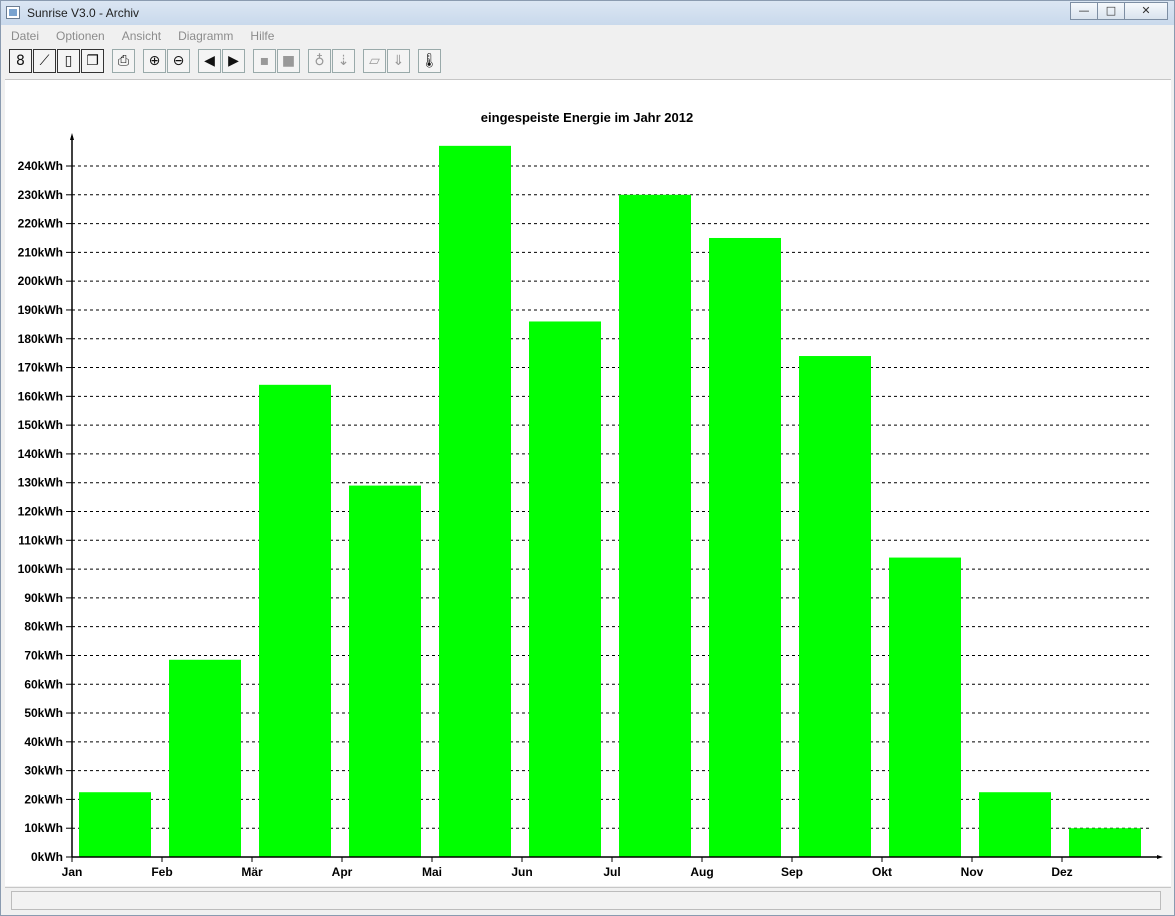 The image size is (1175, 916). Describe the element at coordinates (1061, 872) in the screenshot. I see `x-tick-label: Dez` at that location.